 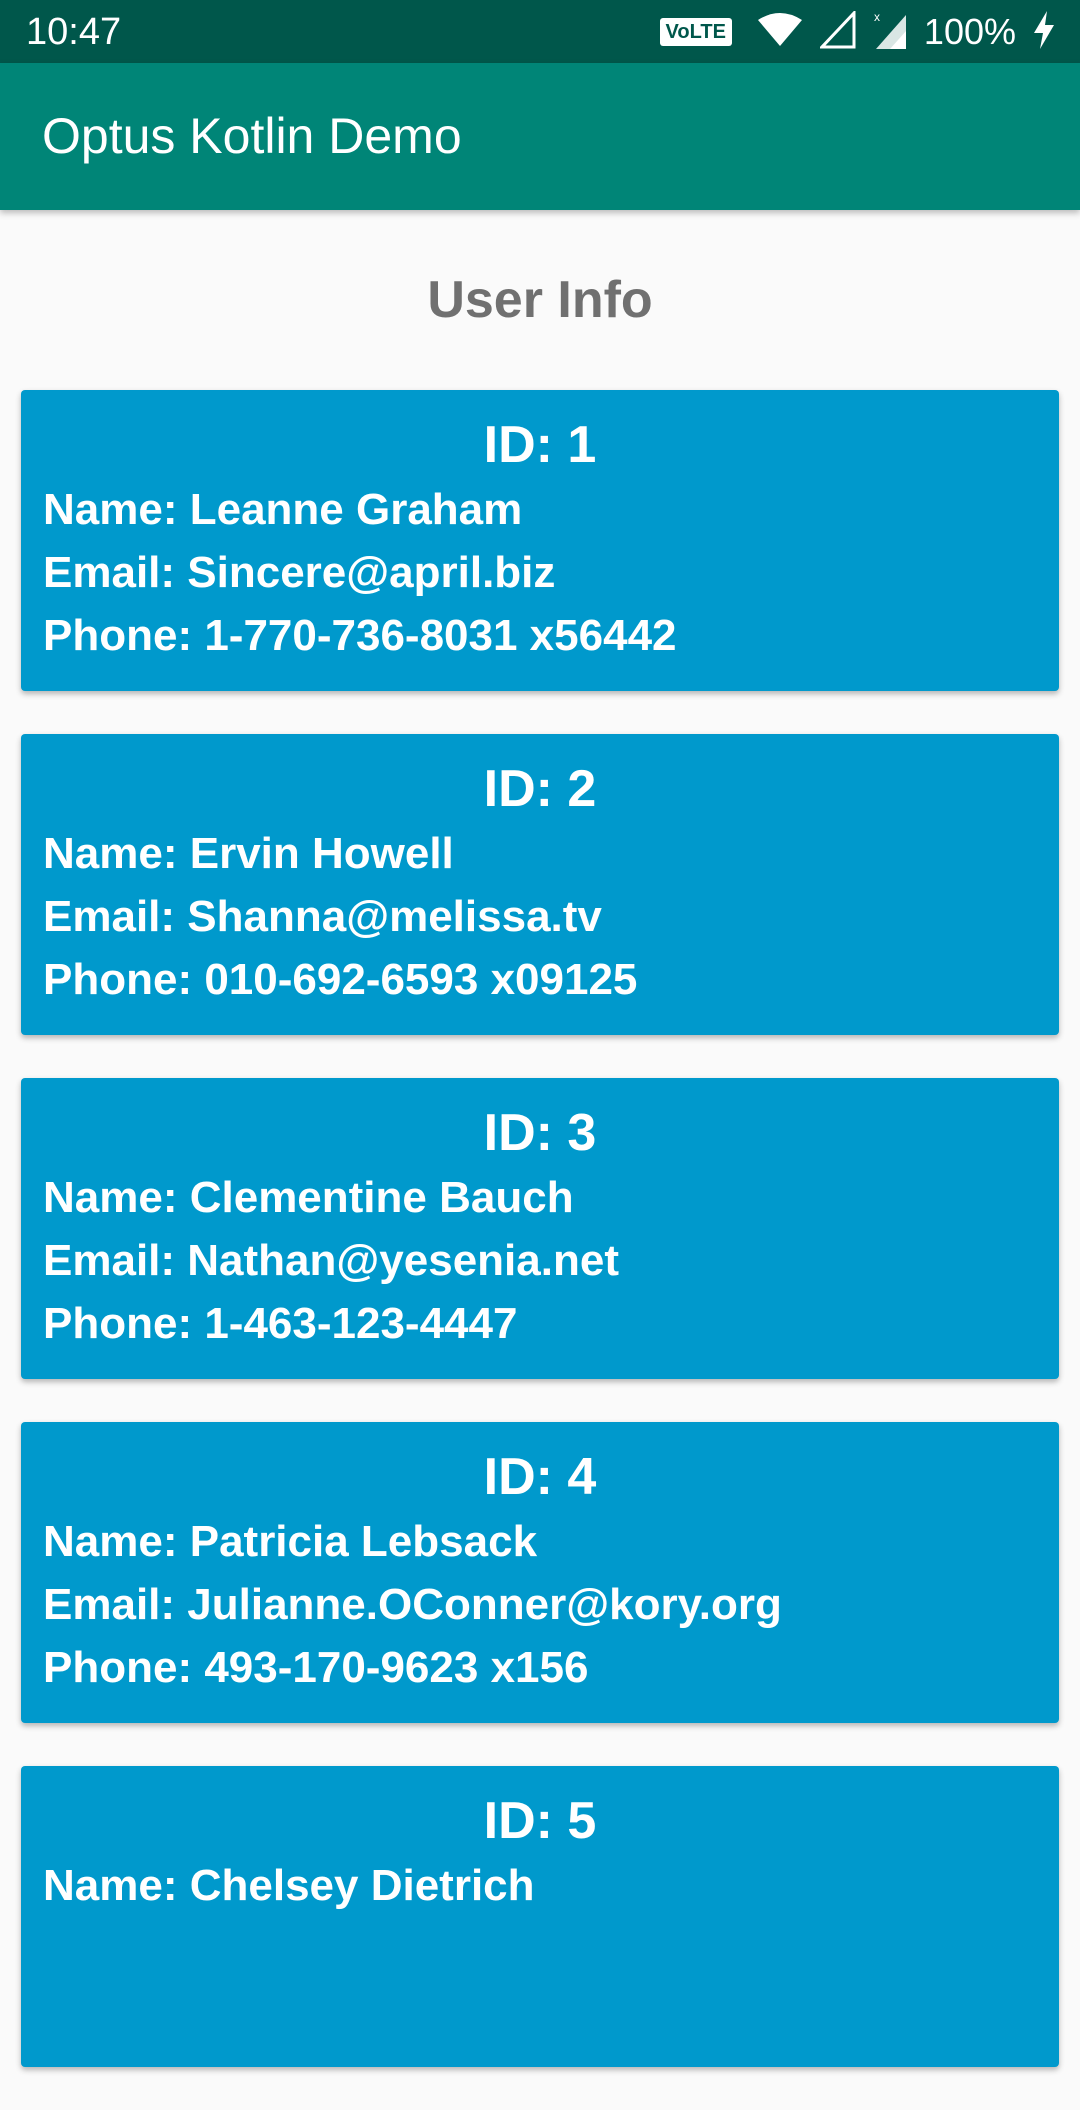 I want to click on user-id: ID: 1, so click(x=540, y=445).